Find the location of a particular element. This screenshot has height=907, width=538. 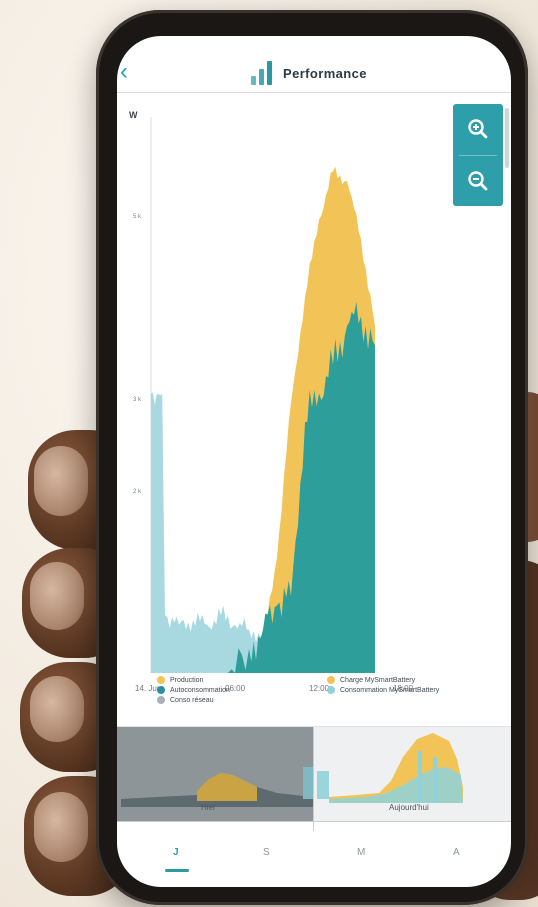

legend-item-production: Production is located at coordinates (180, 680).